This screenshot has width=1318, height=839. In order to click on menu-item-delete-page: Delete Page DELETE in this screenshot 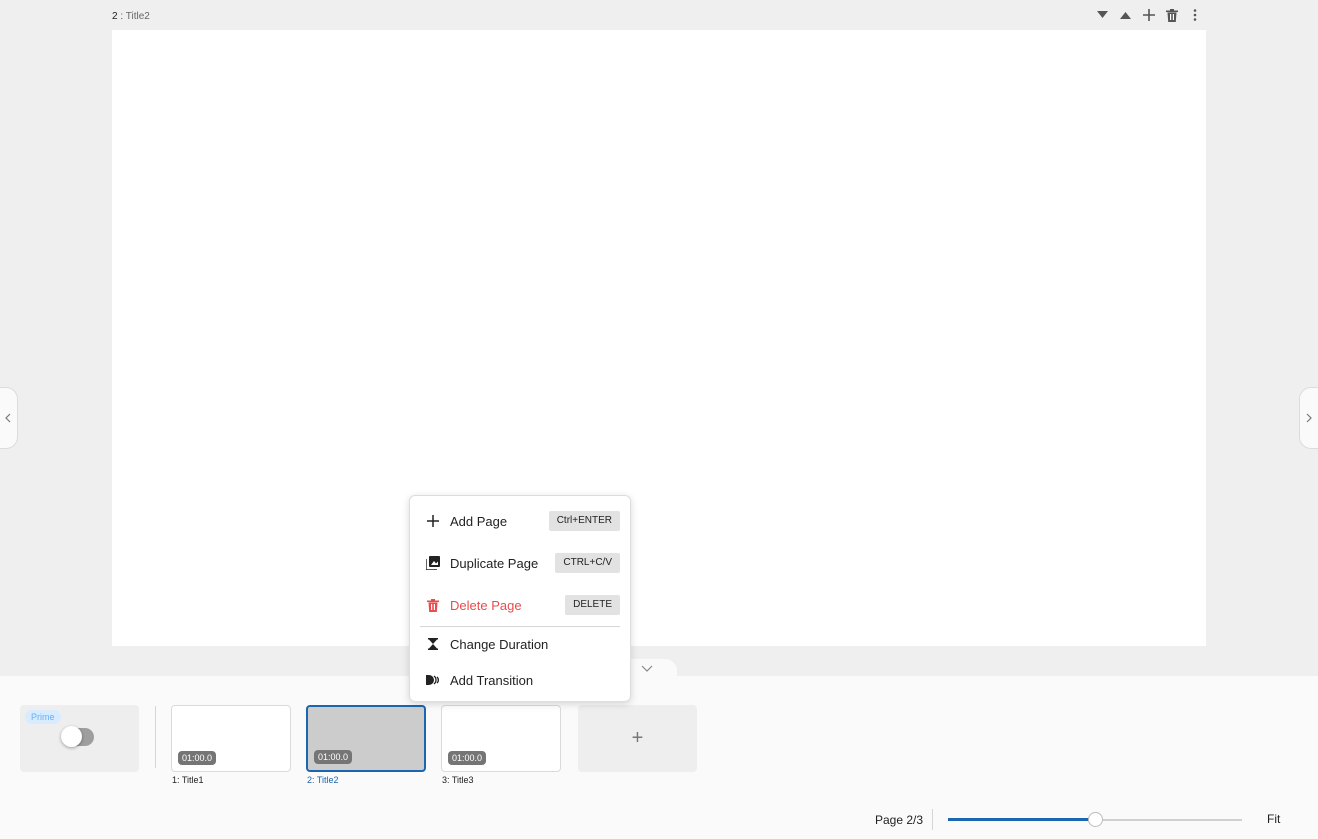, I will do `click(520, 605)`.